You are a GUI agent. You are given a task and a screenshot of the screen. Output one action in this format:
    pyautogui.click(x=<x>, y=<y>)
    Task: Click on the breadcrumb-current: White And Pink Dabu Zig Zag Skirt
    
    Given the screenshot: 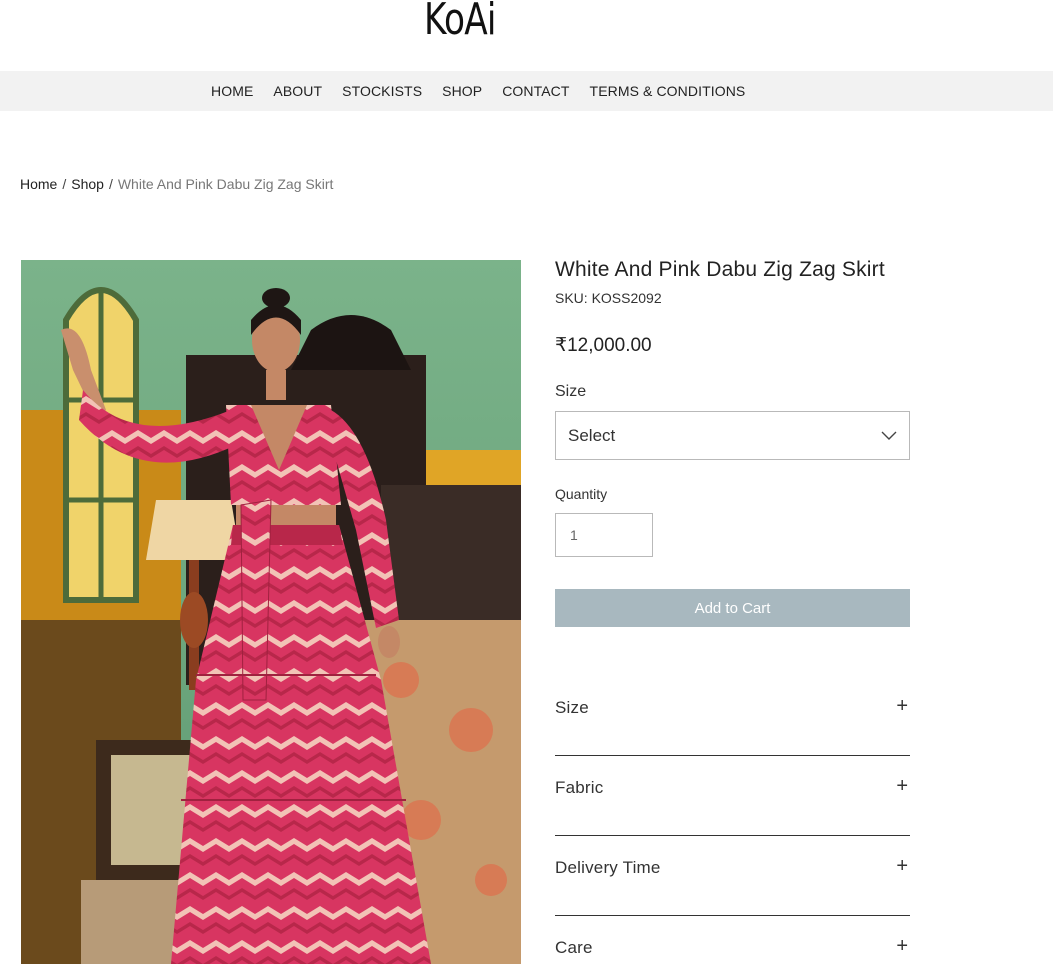 What is the action you would take?
    pyautogui.click(x=225, y=184)
    